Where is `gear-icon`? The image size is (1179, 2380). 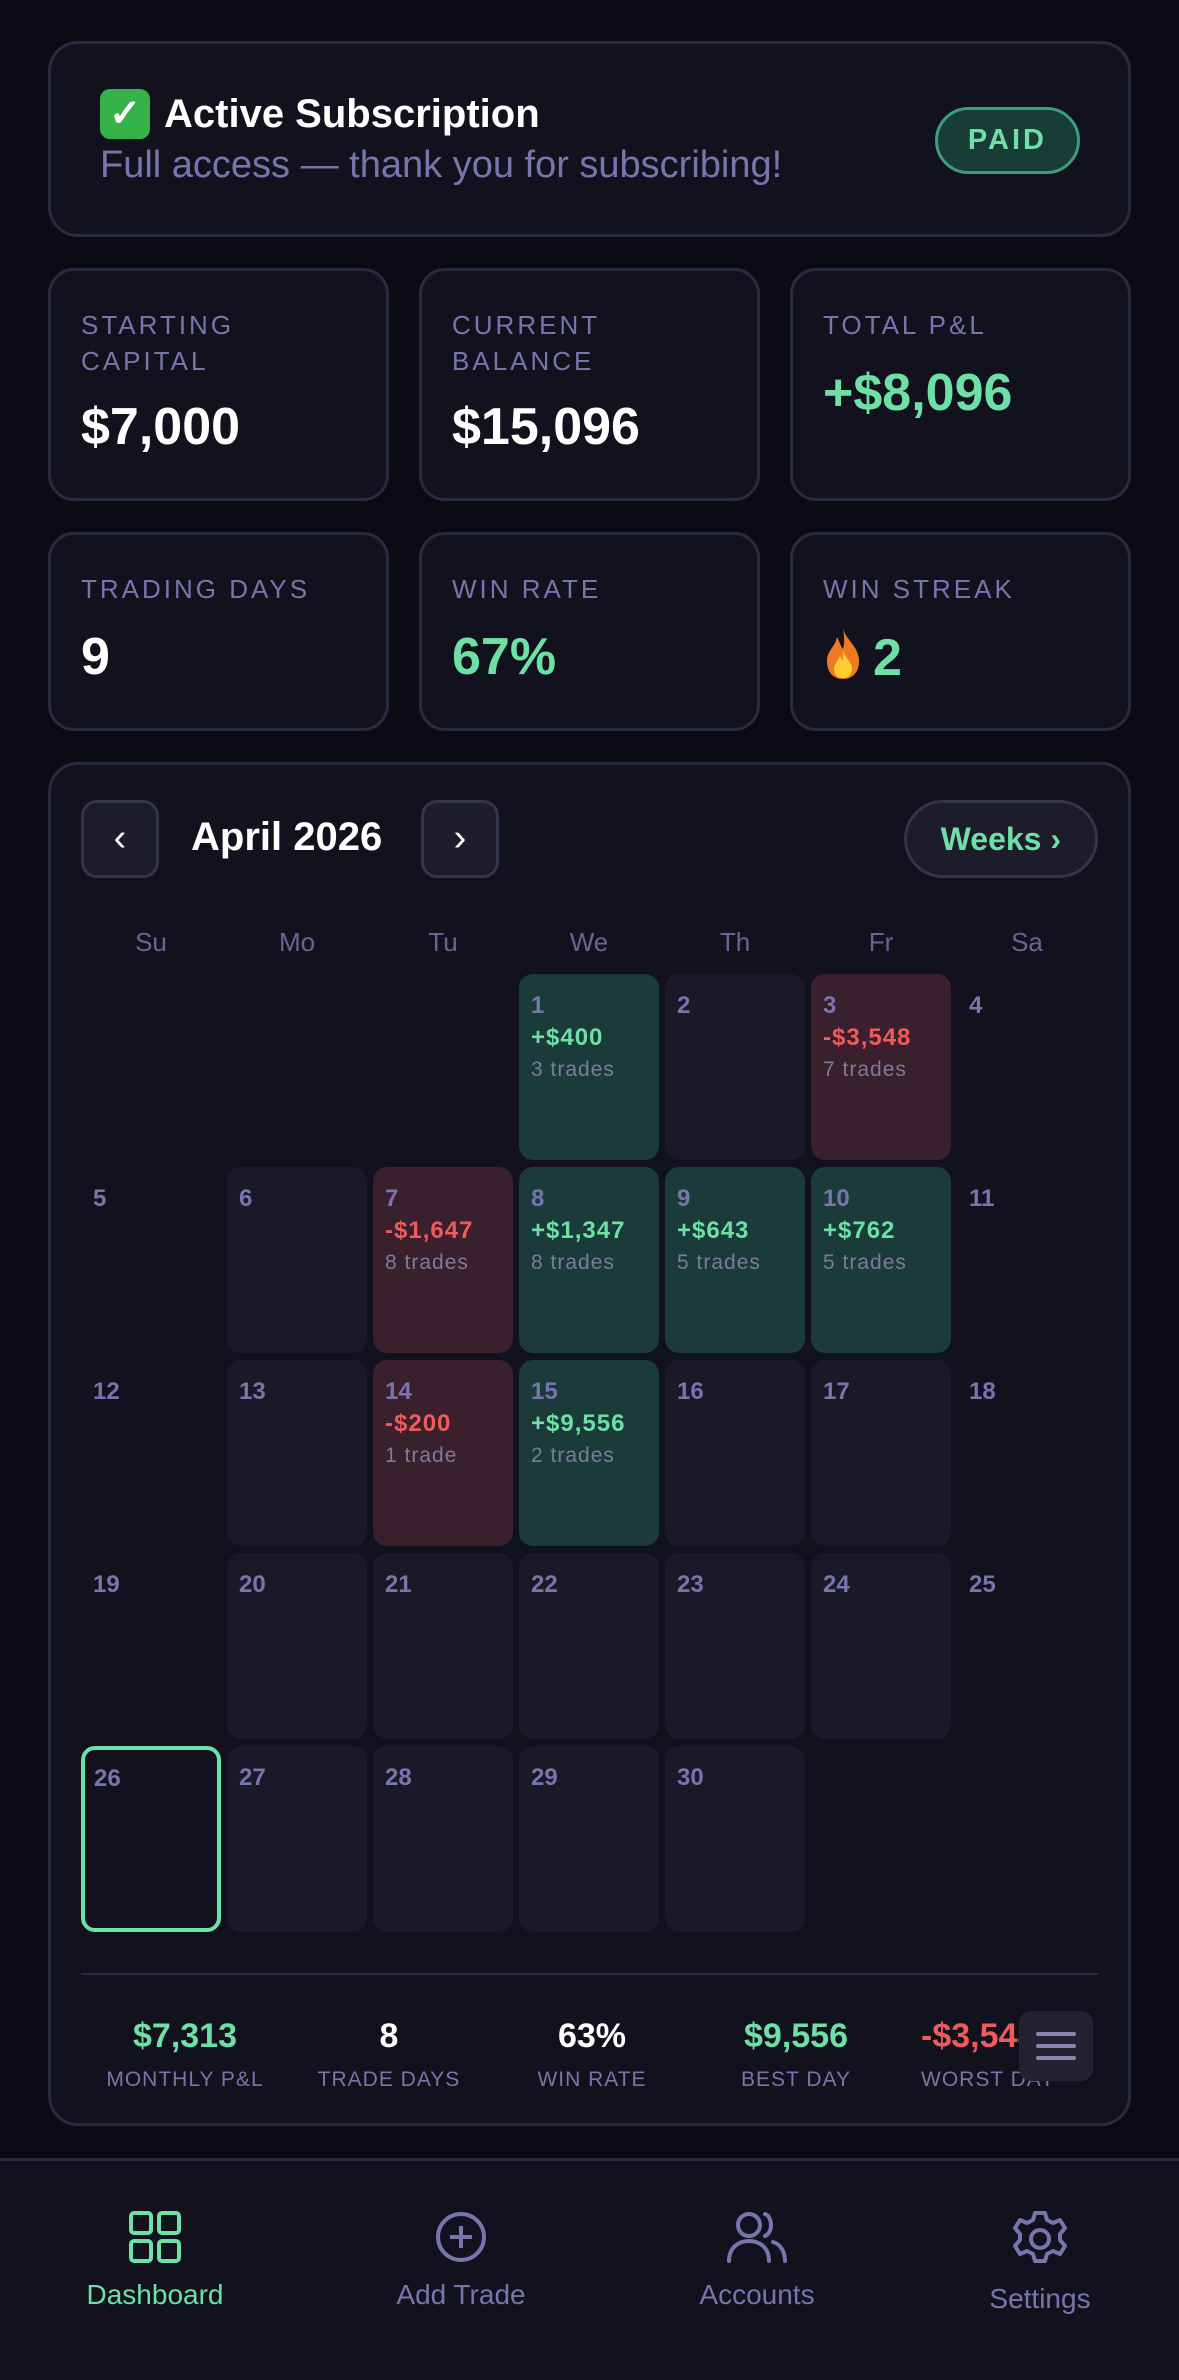
gear-icon is located at coordinates (1040, 2237).